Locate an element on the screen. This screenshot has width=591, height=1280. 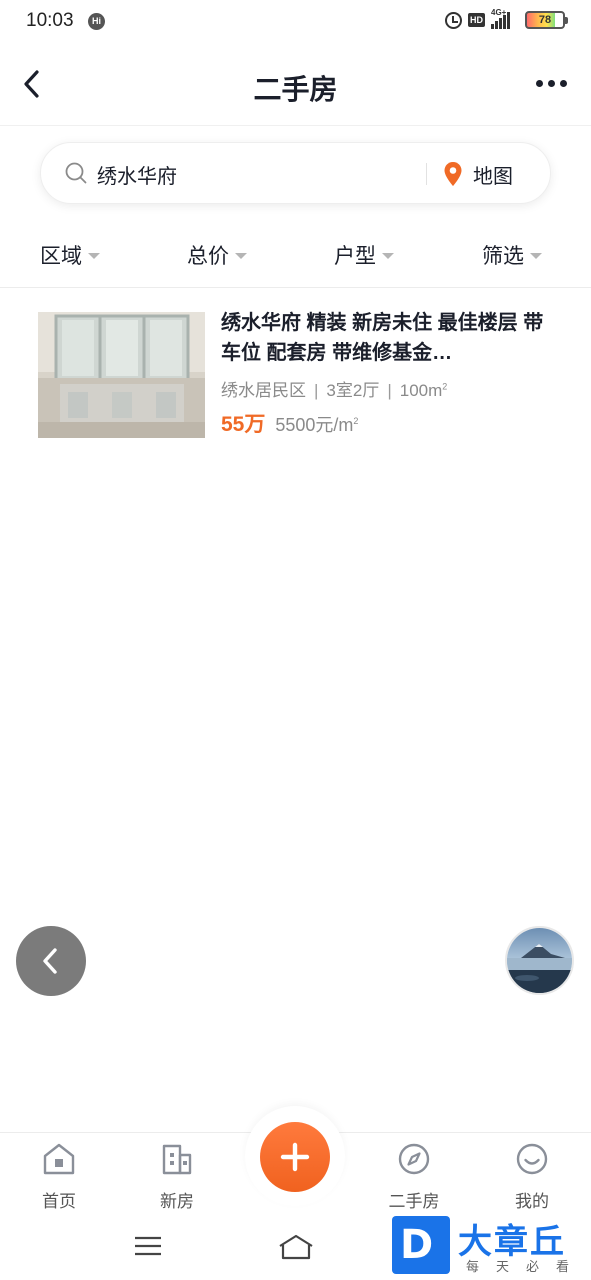
filter-total-price: 总价 is located at coordinates (217, 255).